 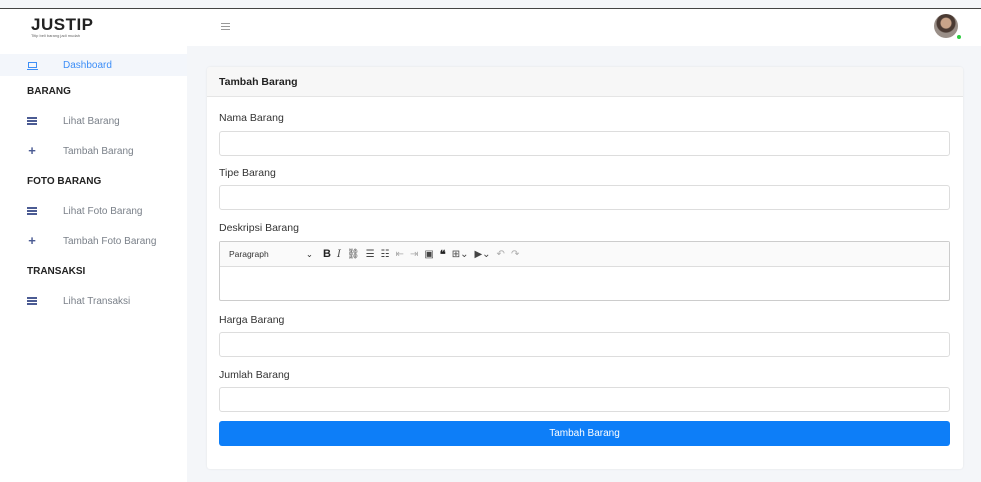 What do you see at coordinates (225, 26) in the screenshot?
I see `menu-toggle-icon` at bounding box center [225, 26].